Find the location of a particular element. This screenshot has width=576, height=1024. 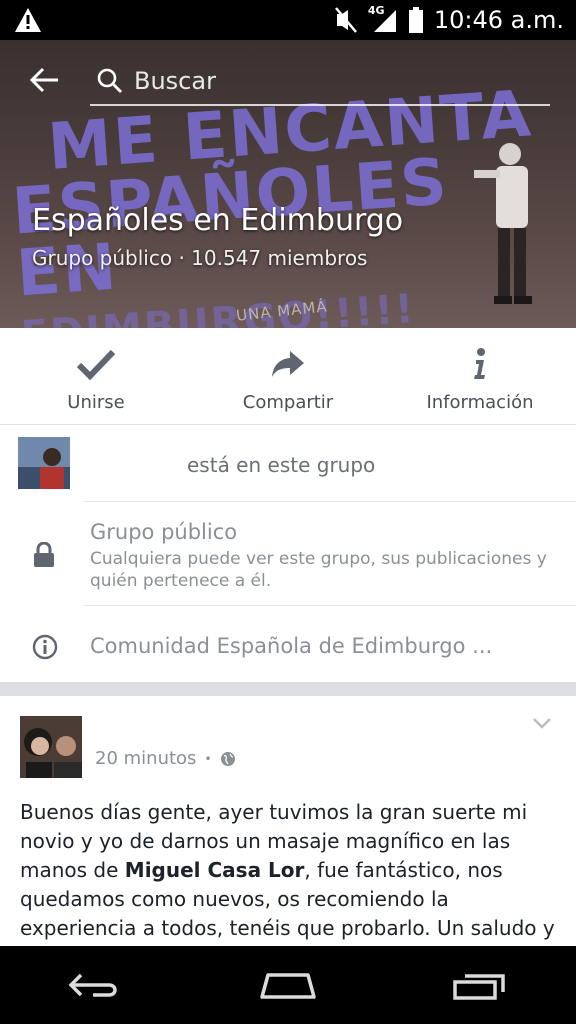

mute-icon is located at coordinates (345, 20).